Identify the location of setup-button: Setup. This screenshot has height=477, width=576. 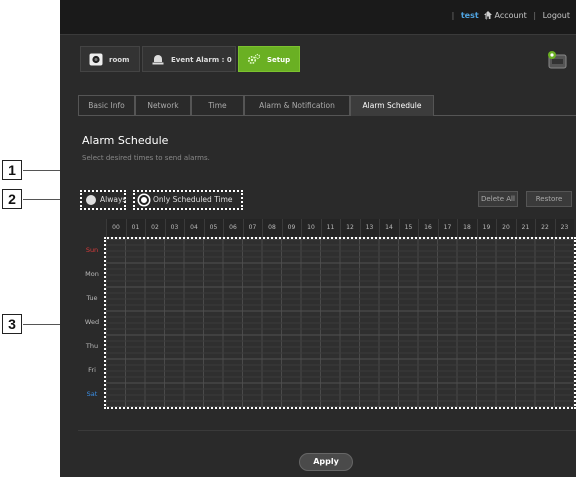
(269, 59).